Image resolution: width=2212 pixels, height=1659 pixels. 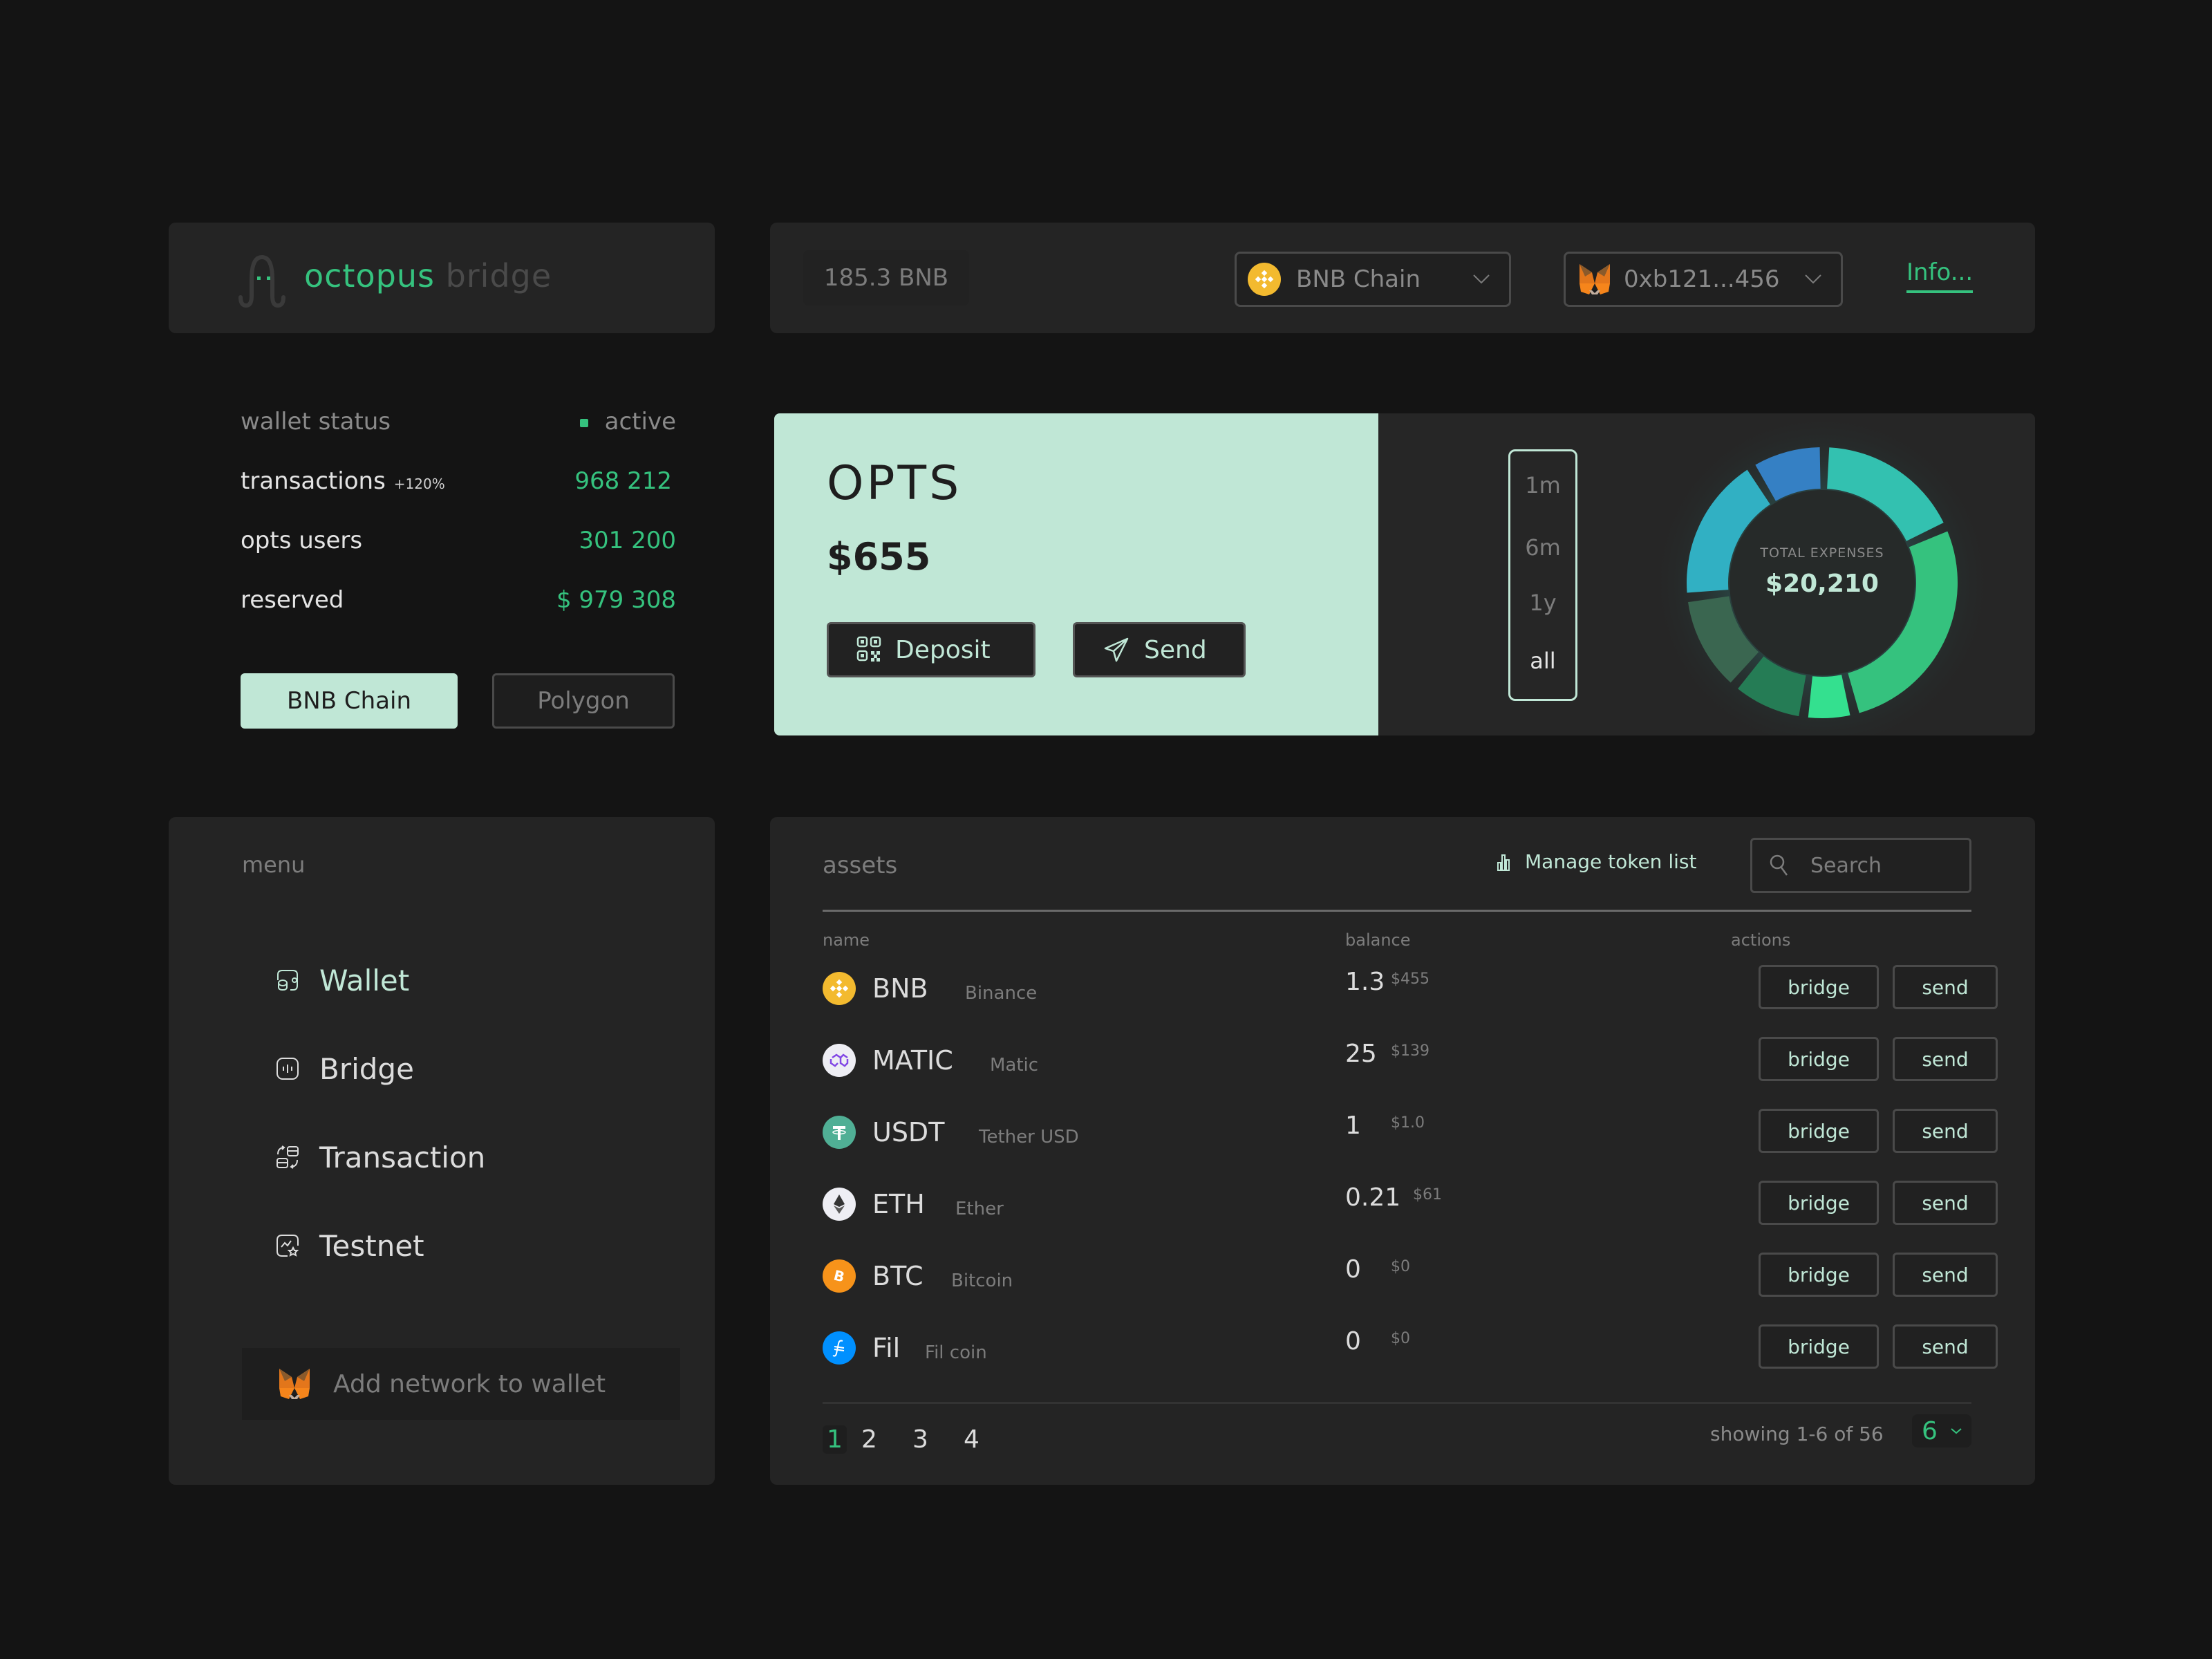 What do you see at coordinates (868, 649) in the screenshot?
I see `qr-code-icon` at bounding box center [868, 649].